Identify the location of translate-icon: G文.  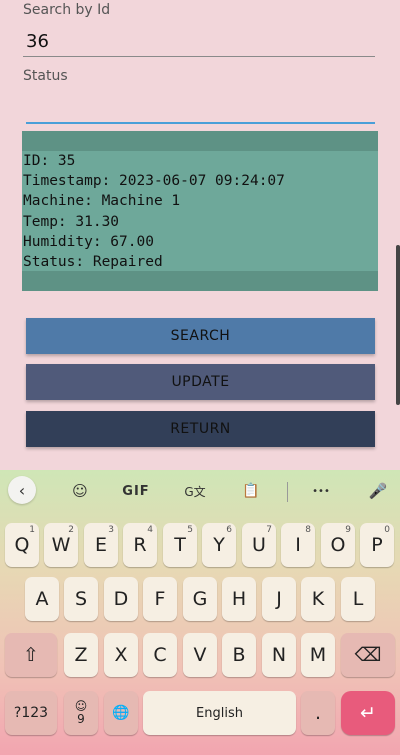
(195, 491).